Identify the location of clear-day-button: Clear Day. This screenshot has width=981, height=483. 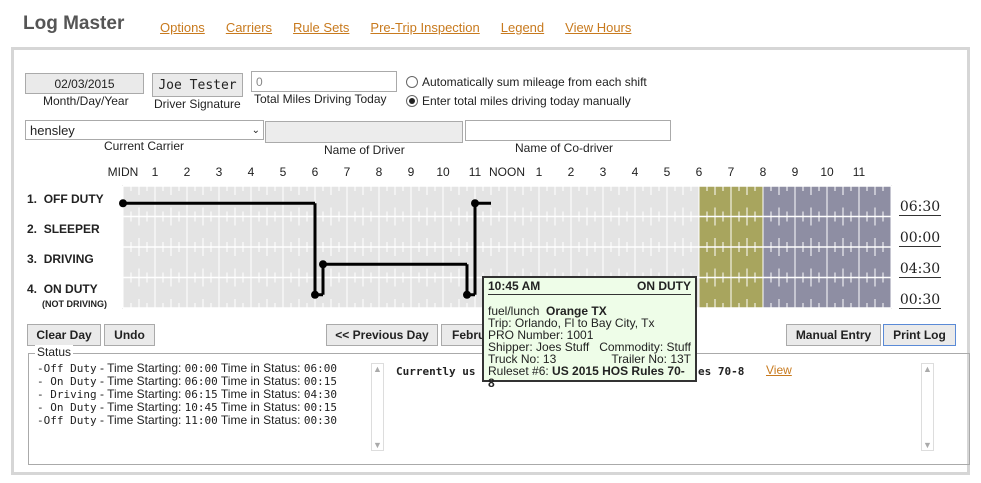
(64, 335).